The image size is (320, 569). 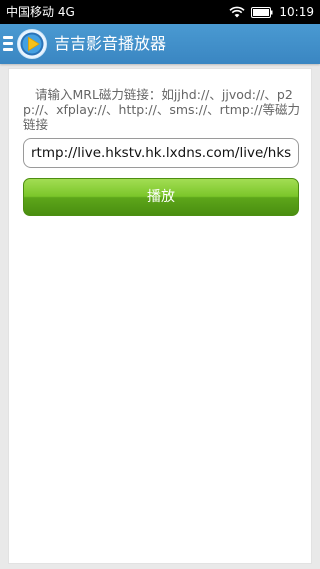 What do you see at coordinates (9, 44) in the screenshot?
I see `menu-icon` at bounding box center [9, 44].